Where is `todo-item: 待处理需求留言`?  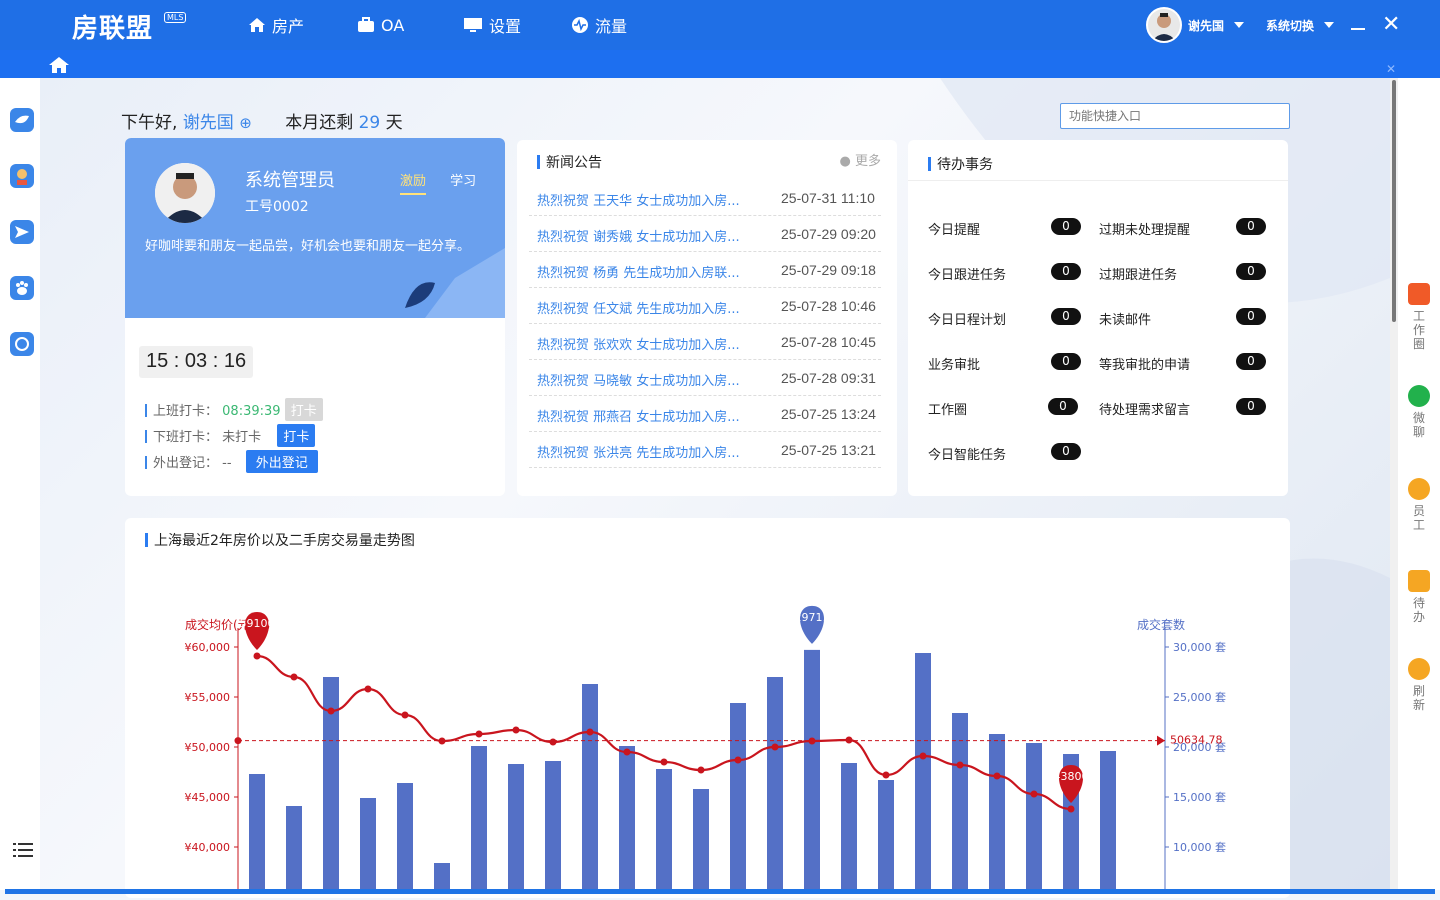
todo-item: 待处理需求留言 is located at coordinates (1144, 408).